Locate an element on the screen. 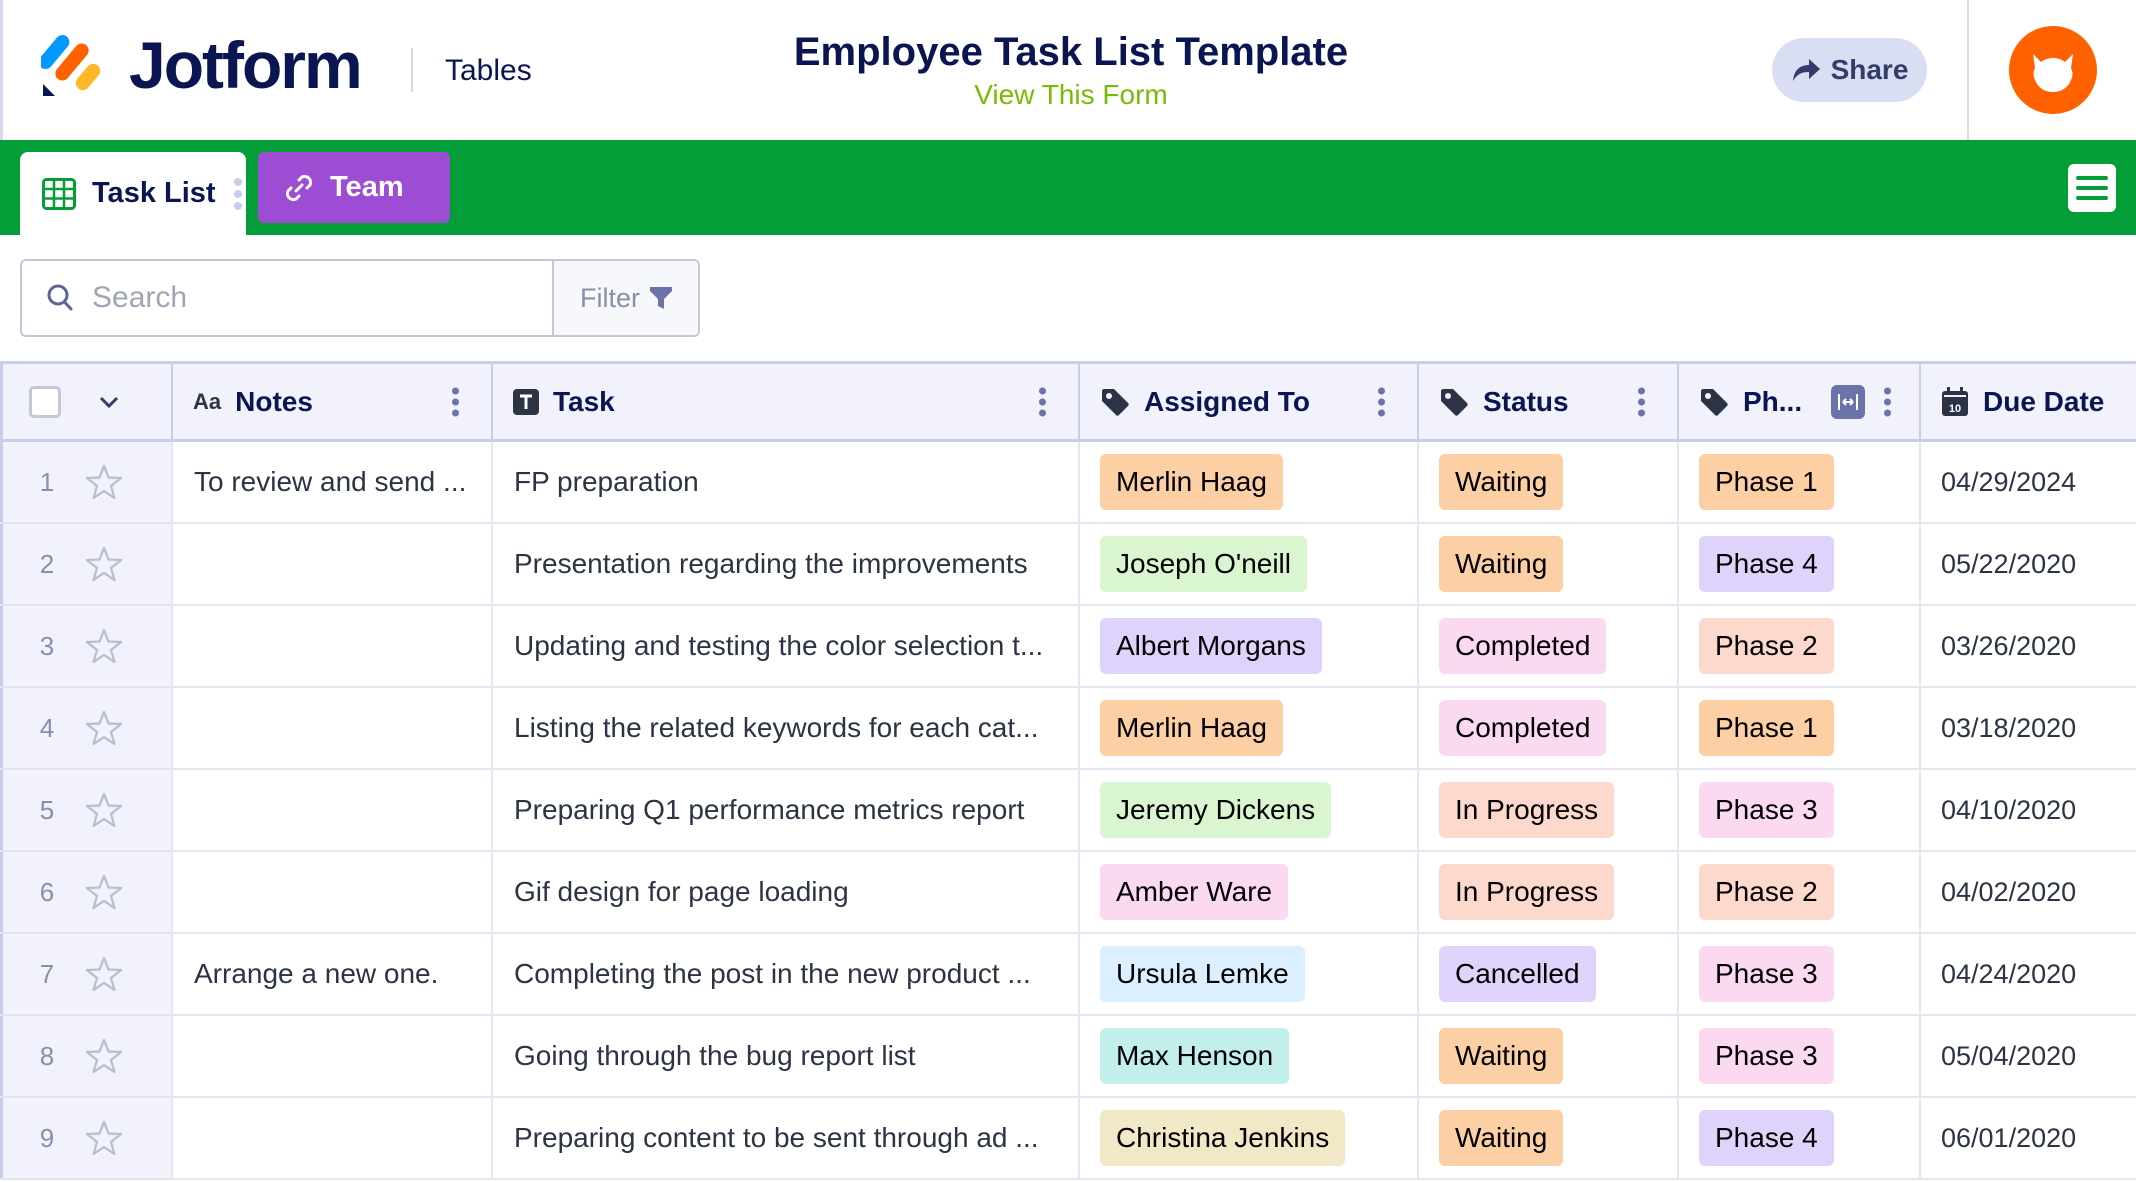  column-label: Notes is located at coordinates (274, 401).